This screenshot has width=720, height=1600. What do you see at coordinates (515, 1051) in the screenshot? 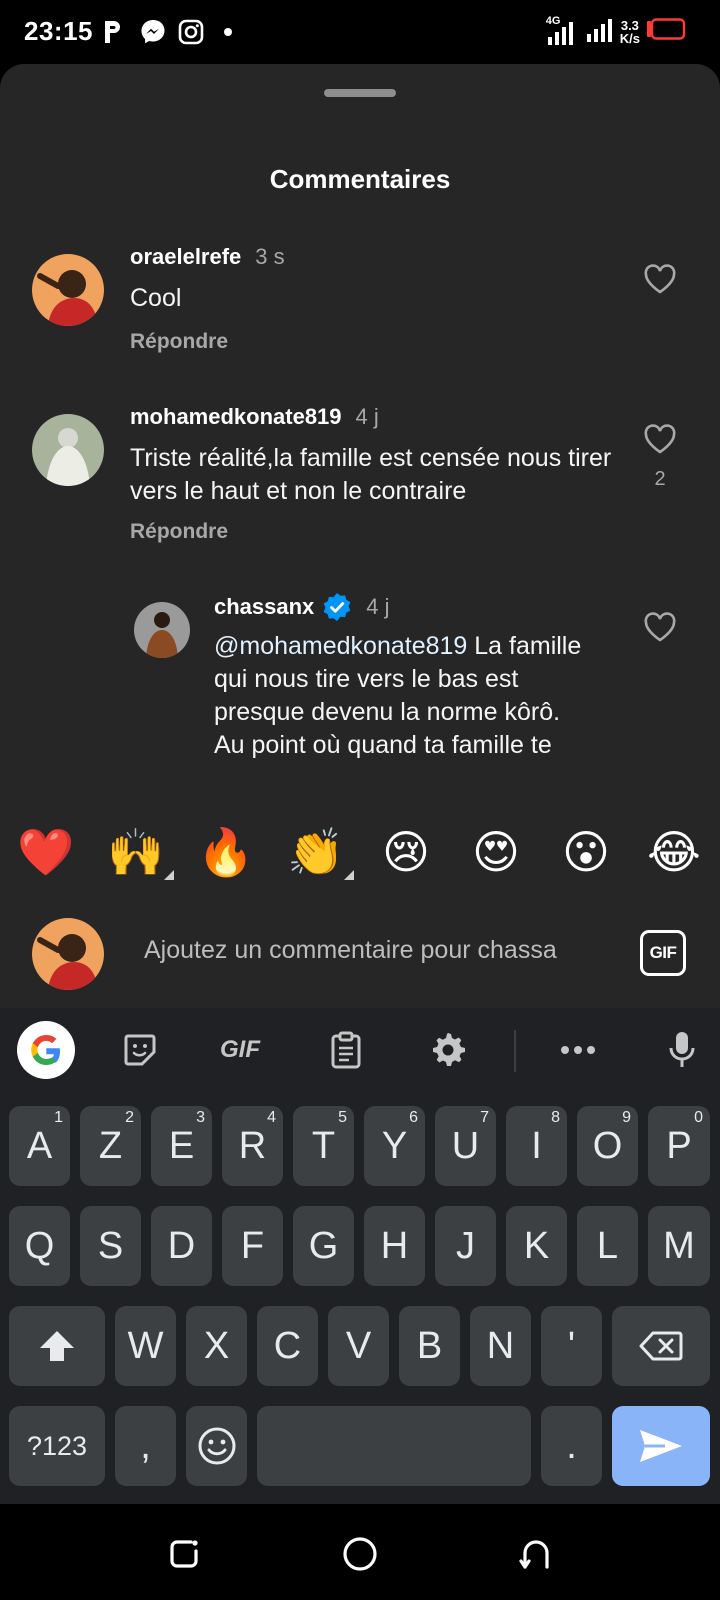
I see `toolbar-divider` at bounding box center [515, 1051].